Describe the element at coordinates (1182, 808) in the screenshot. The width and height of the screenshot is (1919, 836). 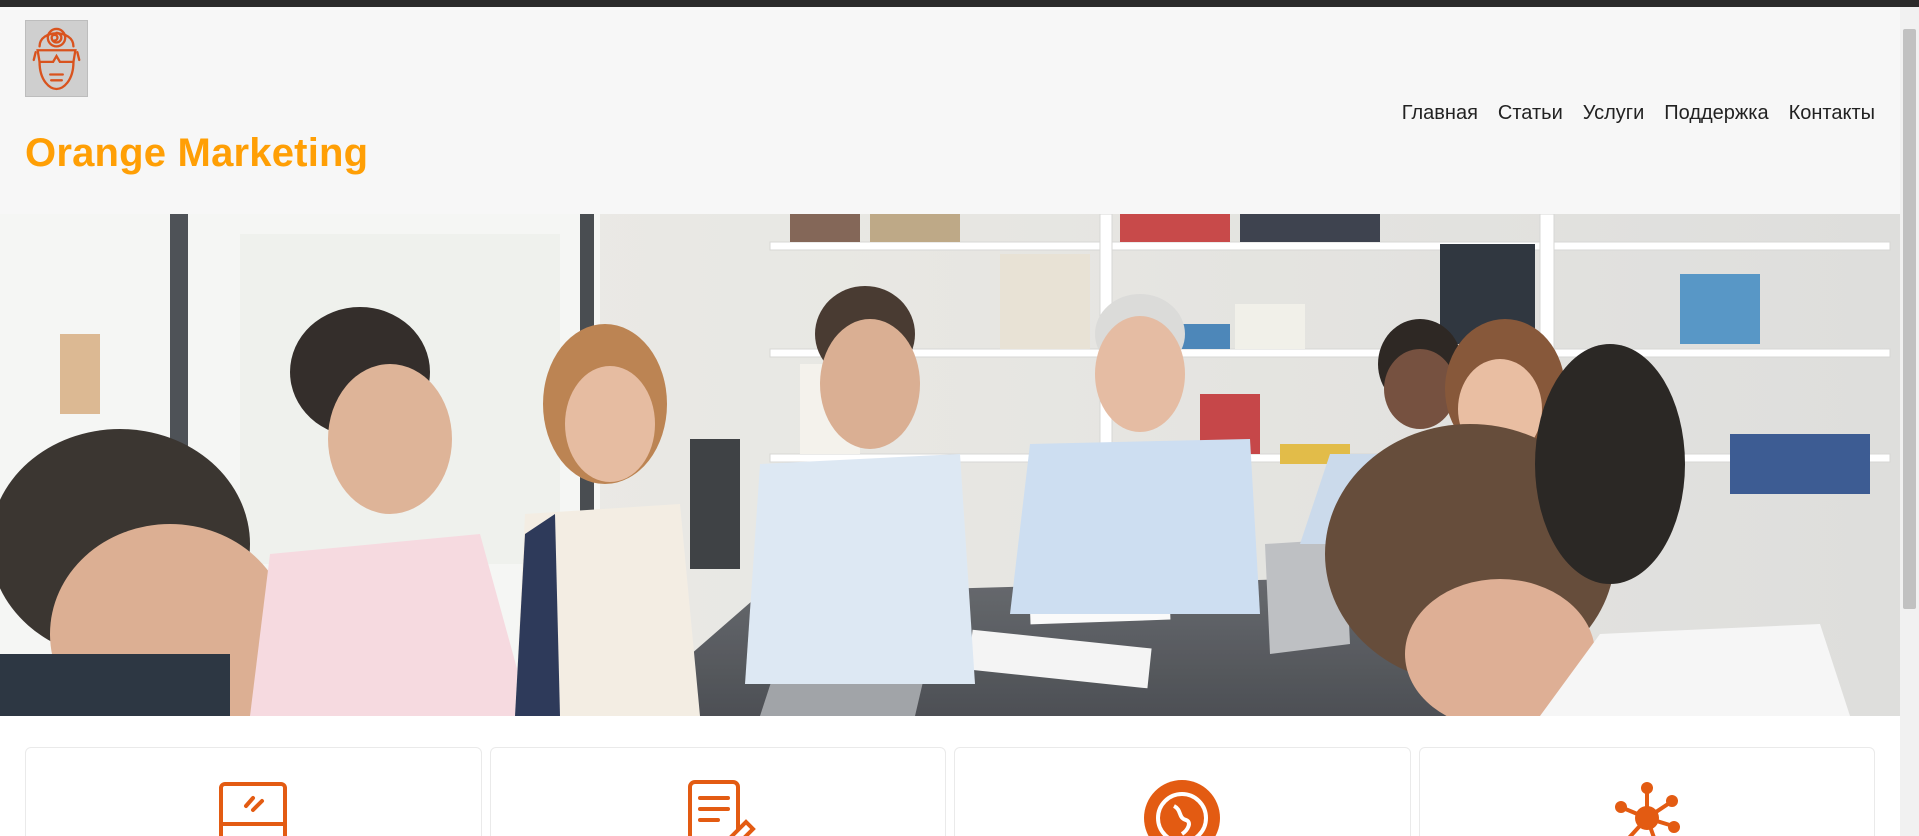
I see `globe-icon` at that location.